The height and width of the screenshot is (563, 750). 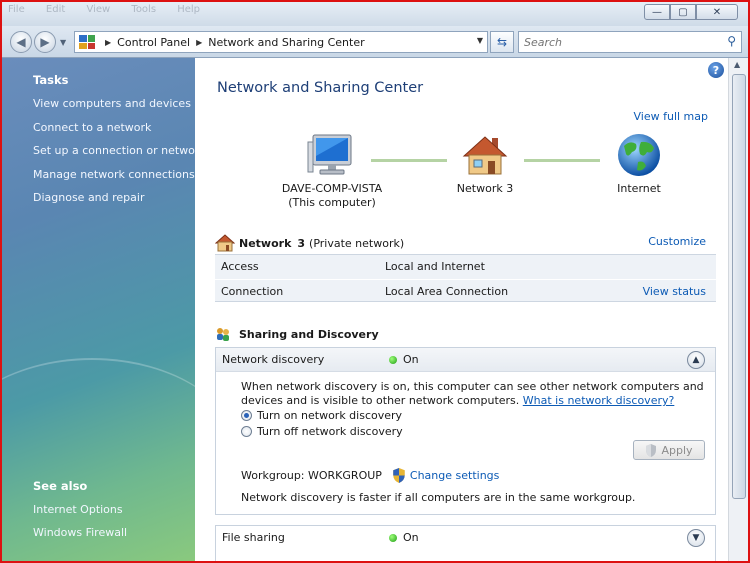 I want to click on menu-file: File, so click(x=16, y=9).